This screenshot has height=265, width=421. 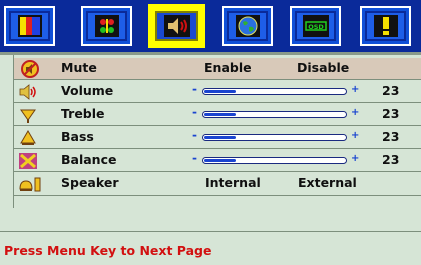 I want to click on tab-color, so click(x=106, y=26).